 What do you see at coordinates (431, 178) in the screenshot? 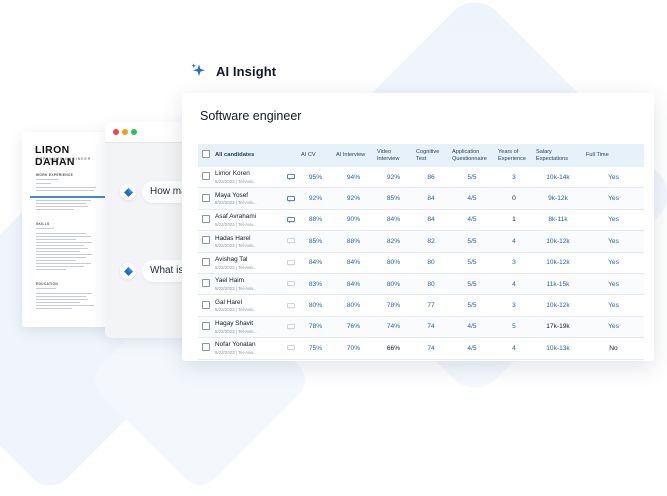
I see `cognitive-score: 86` at bounding box center [431, 178].